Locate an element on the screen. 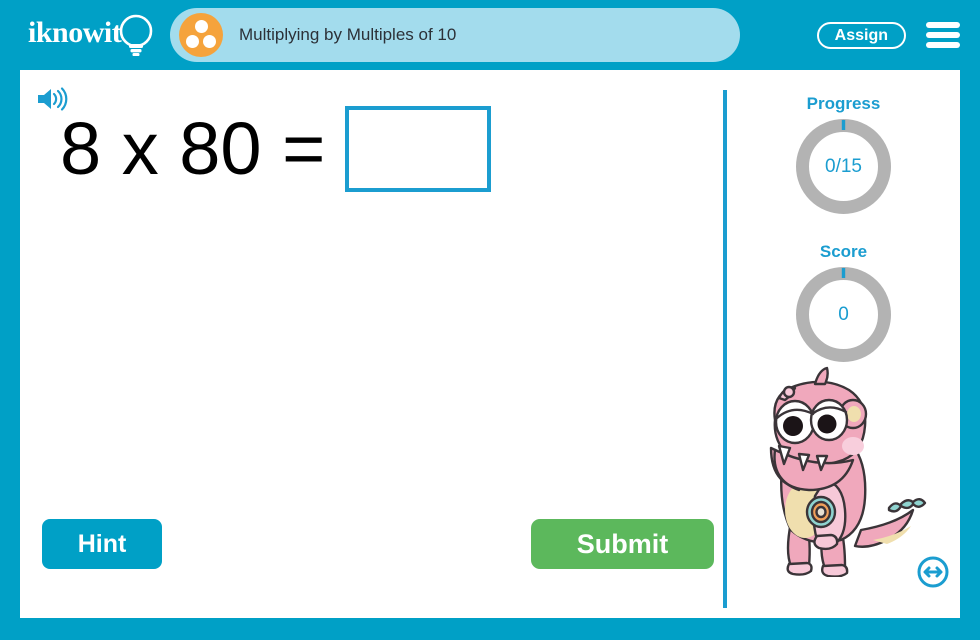 The width and height of the screenshot is (980, 640). hint-button: Hint is located at coordinates (102, 544).